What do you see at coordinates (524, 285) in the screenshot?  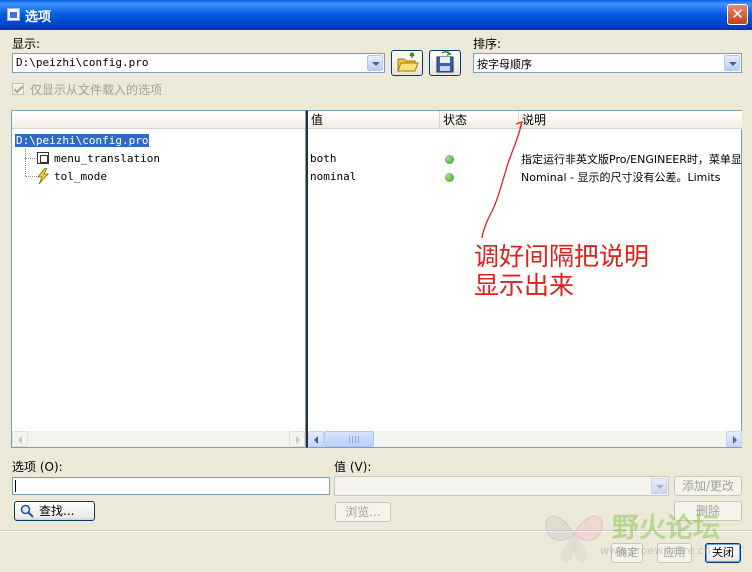 I see `annotation-line-2: 显示出来` at bounding box center [524, 285].